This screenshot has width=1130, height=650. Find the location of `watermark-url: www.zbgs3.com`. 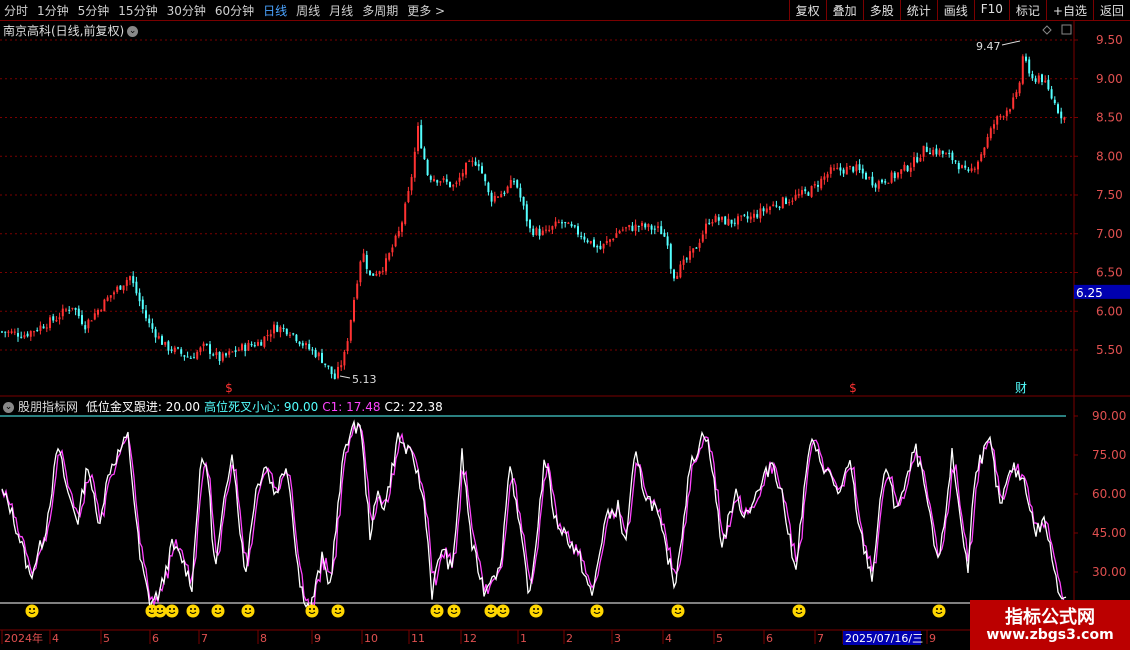

watermark-url: www.zbgs3.com is located at coordinates (1050, 635).